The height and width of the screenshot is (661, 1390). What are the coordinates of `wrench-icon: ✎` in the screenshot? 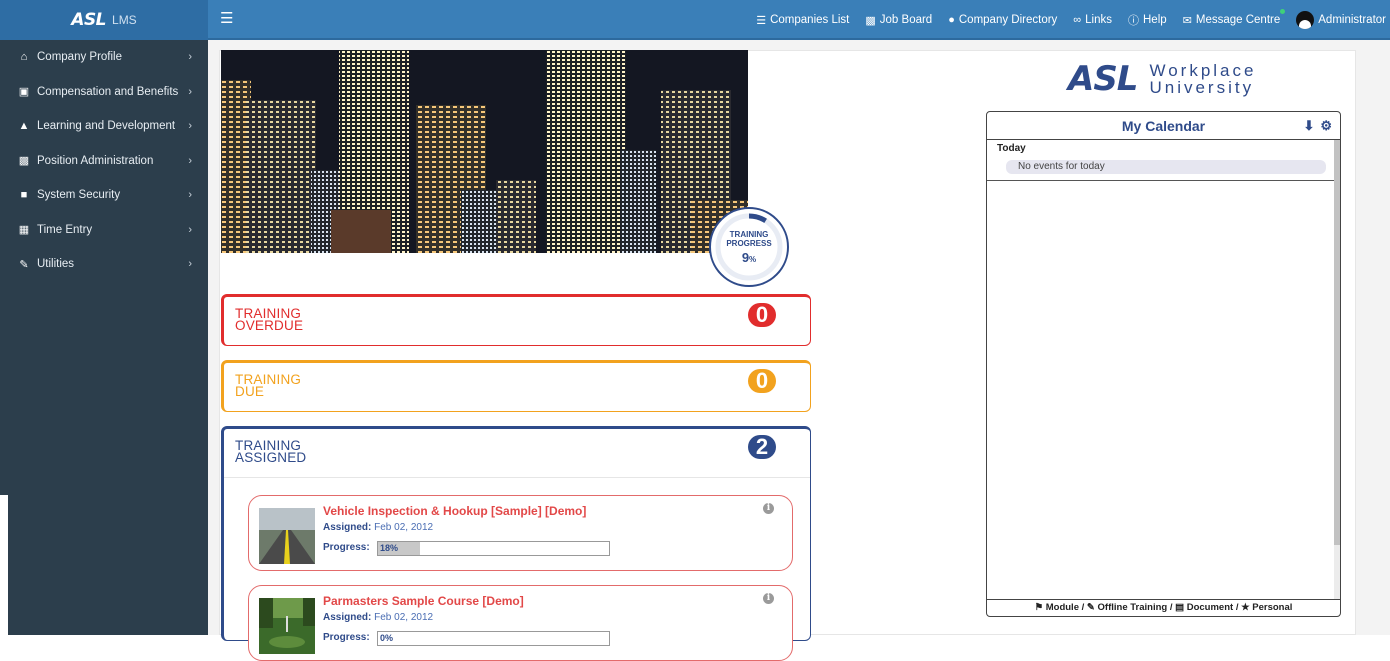 It's located at (24, 264).